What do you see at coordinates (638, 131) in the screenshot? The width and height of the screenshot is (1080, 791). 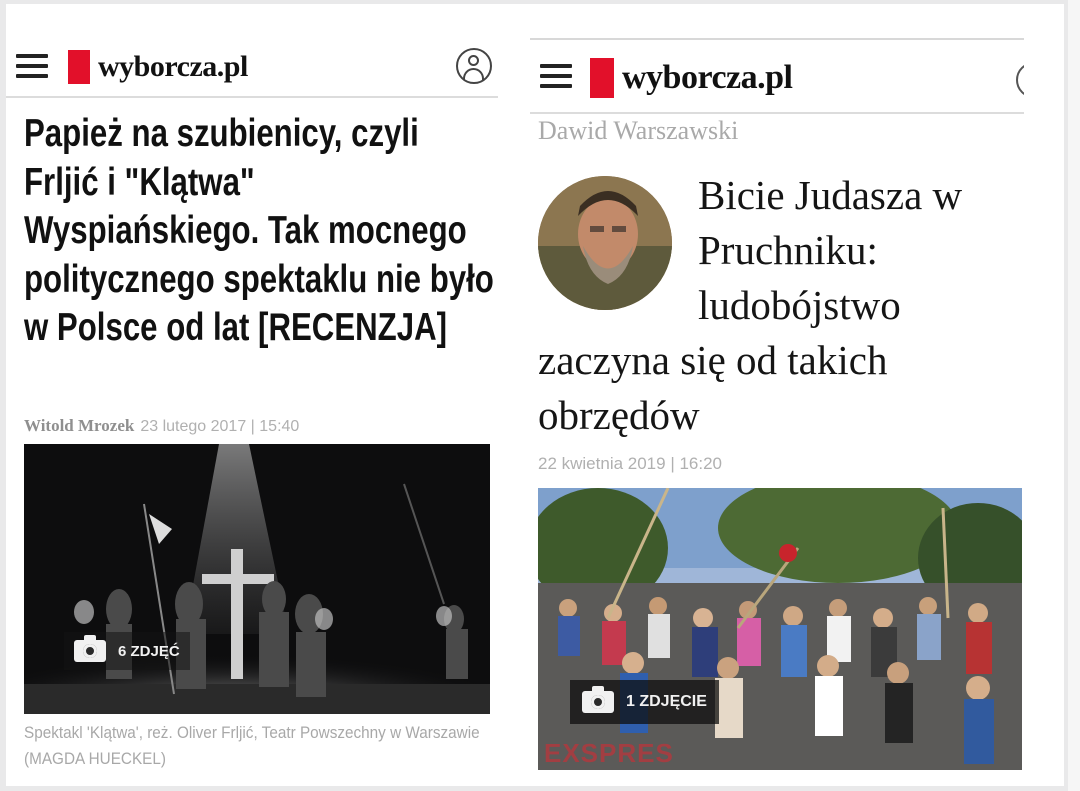 I see `article-author: Dawid Warszawski` at bounding box center [638, 131].